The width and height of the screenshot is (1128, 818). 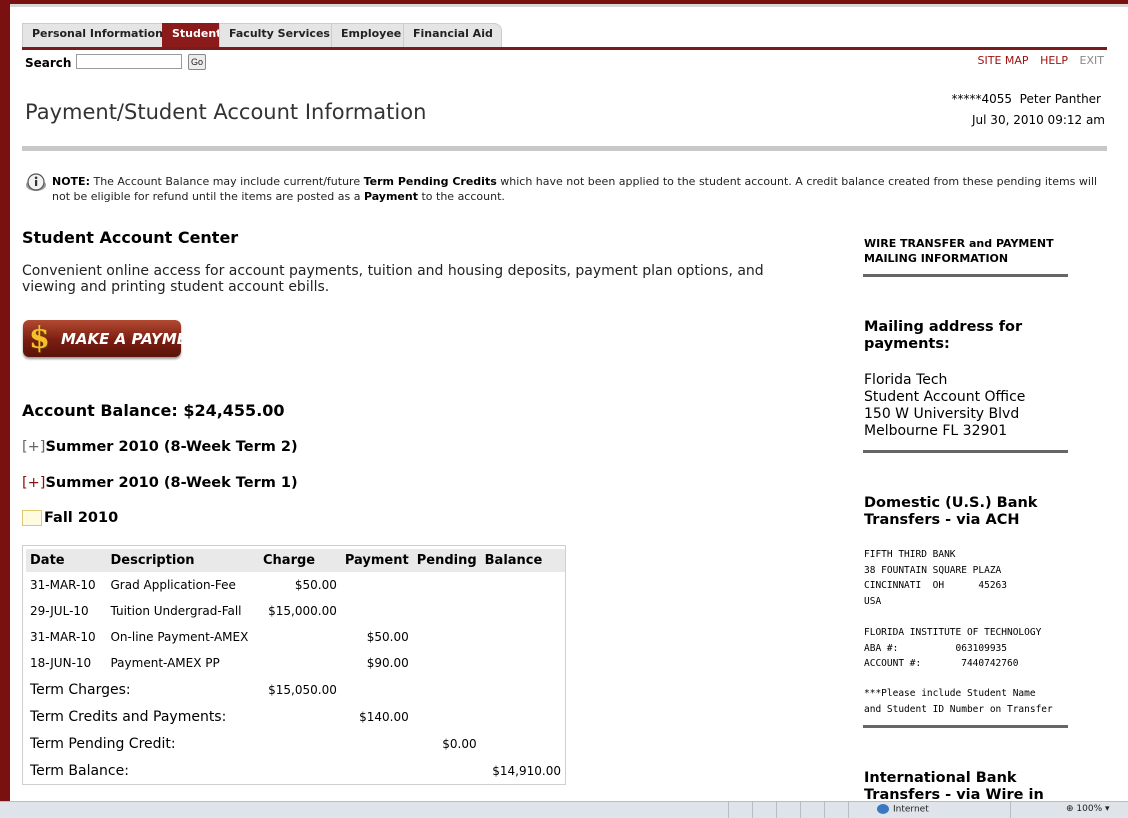 What do you see at coordinates (903, 809) in the screenshot?
I see `security-zone: Internet` at bounding box center [903, 809].